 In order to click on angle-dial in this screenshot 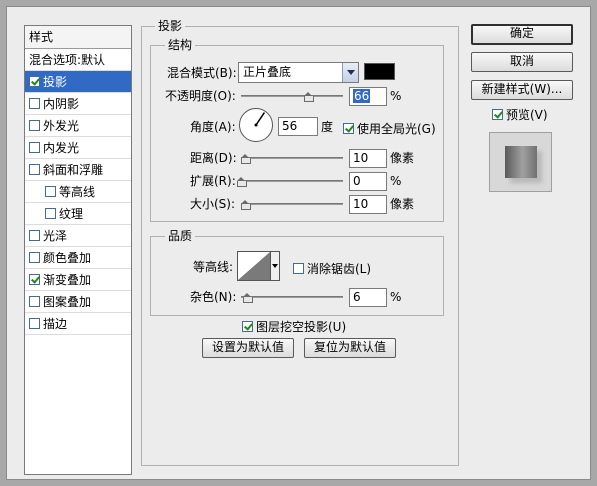, I will do `click(256, 125)`.